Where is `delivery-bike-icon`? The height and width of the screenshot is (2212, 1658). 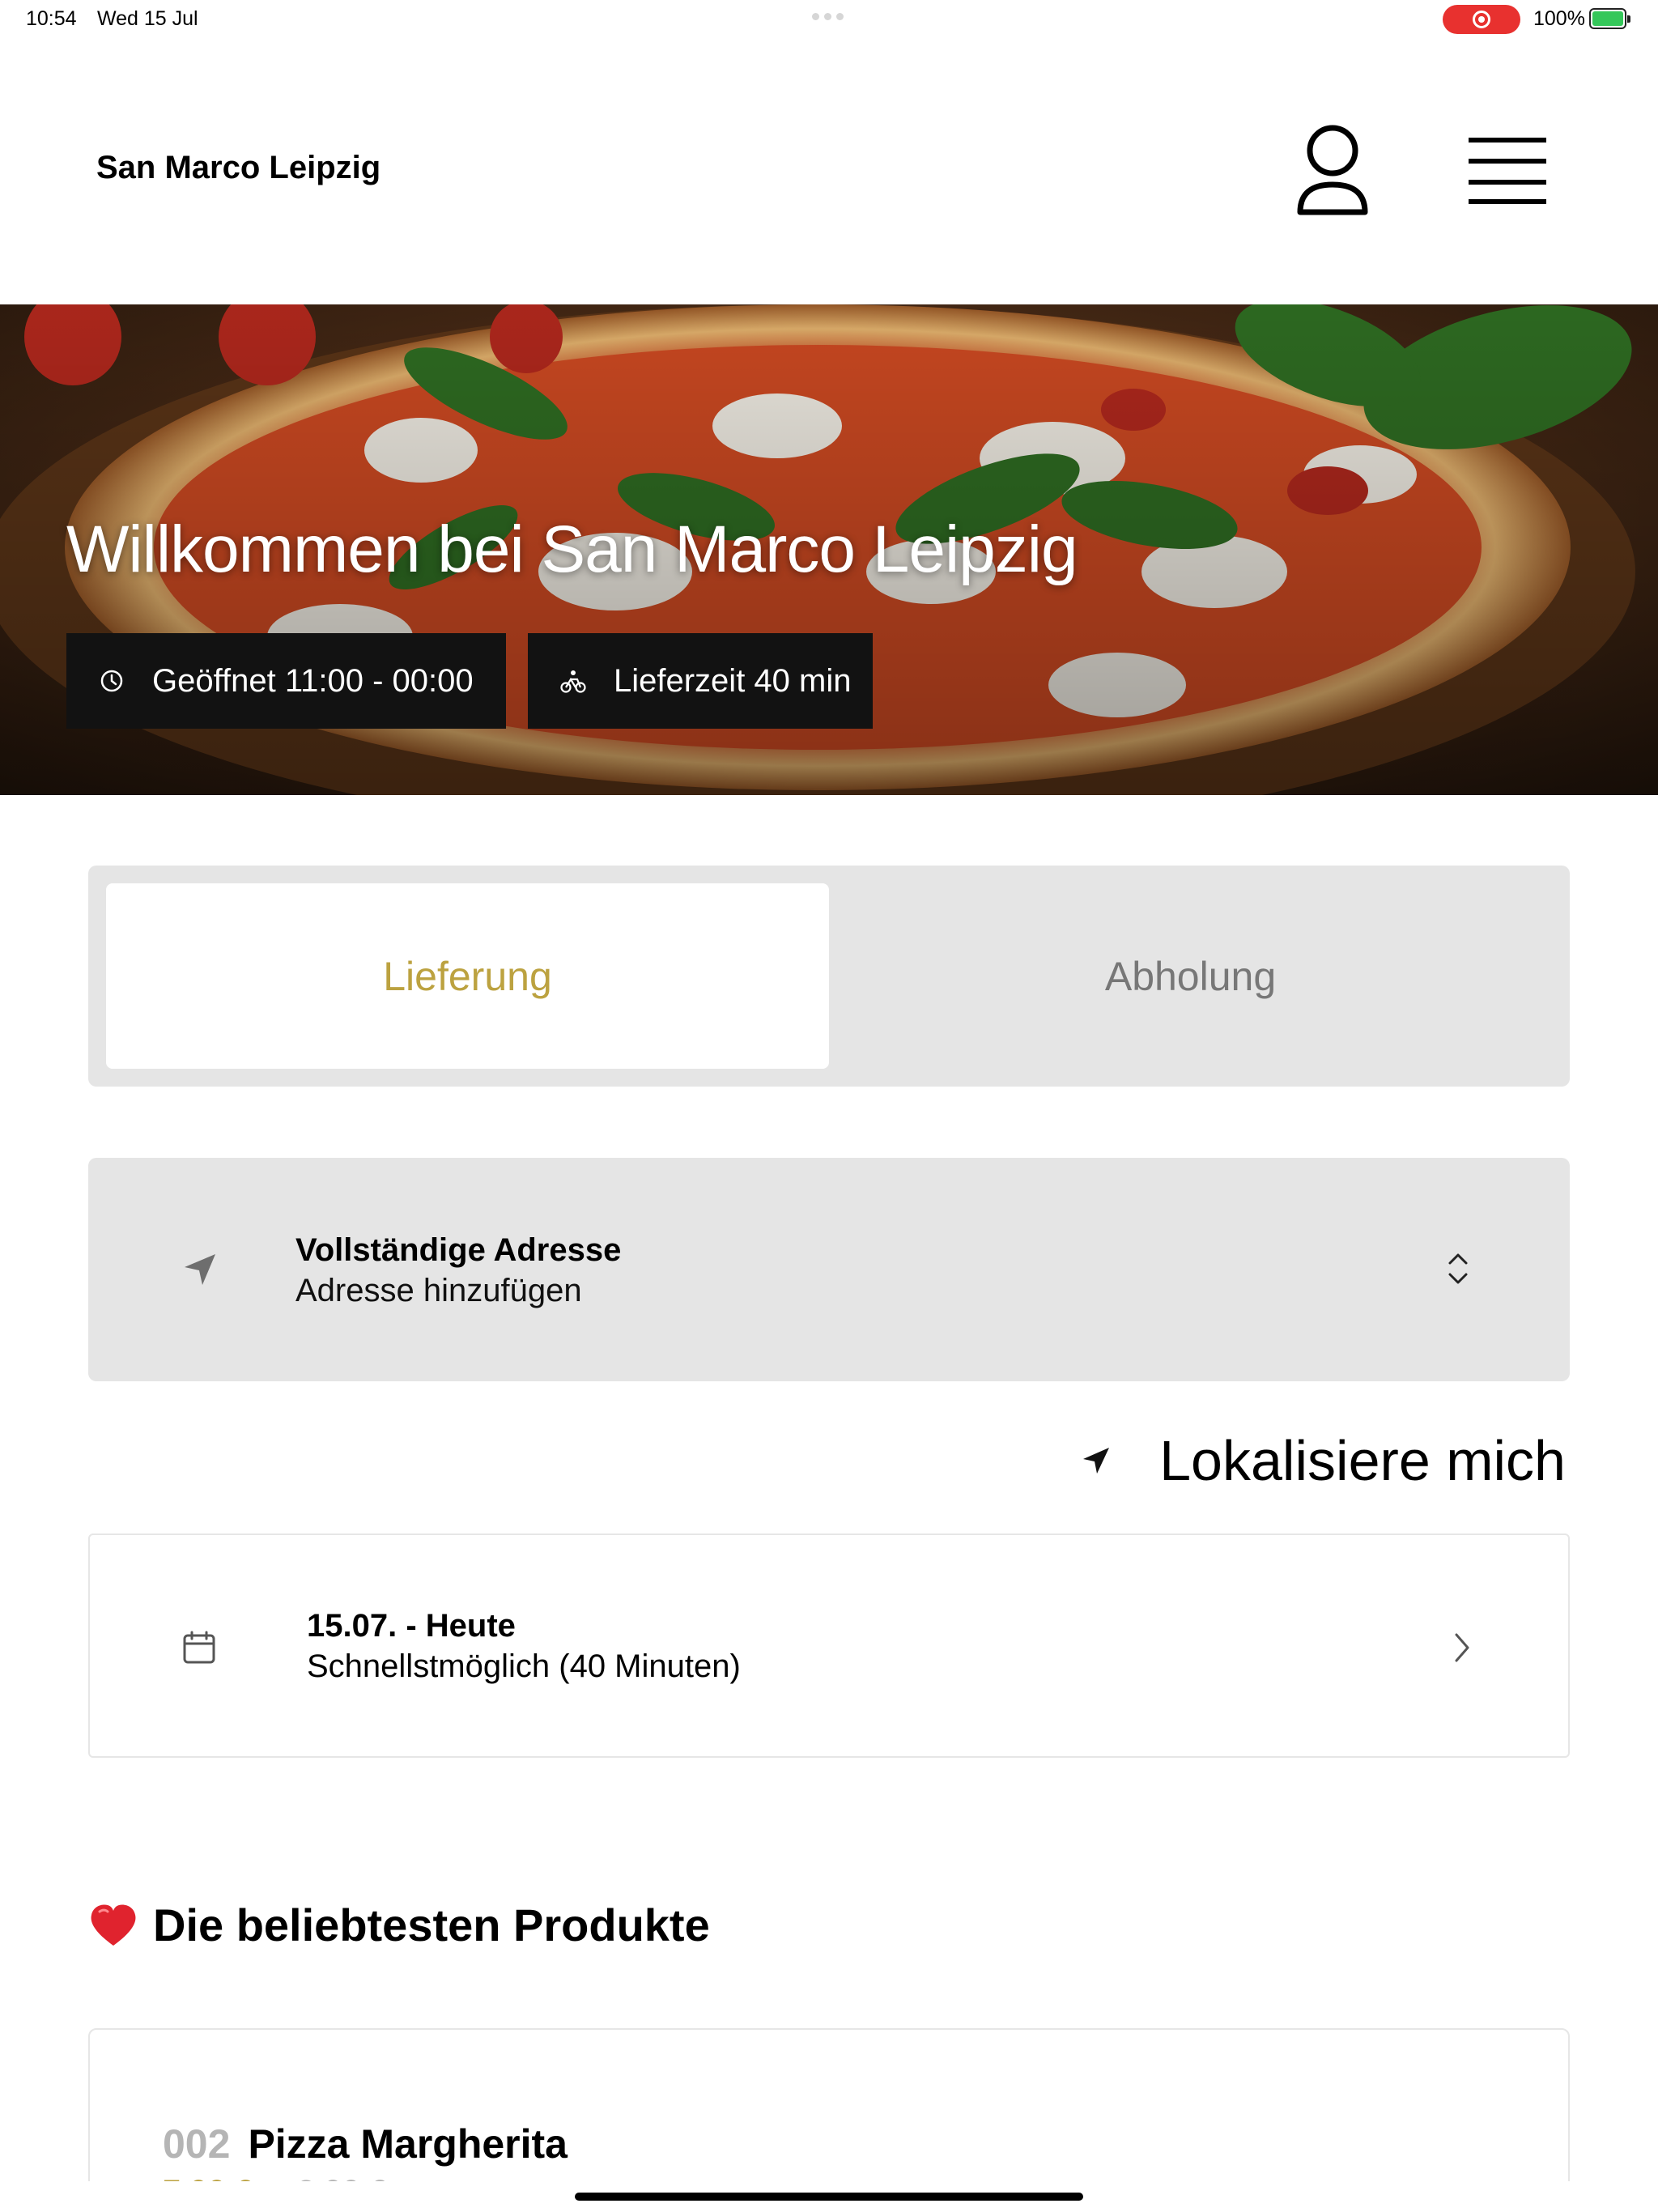
delivery-bike-icon is located at coordinates (573, 681).